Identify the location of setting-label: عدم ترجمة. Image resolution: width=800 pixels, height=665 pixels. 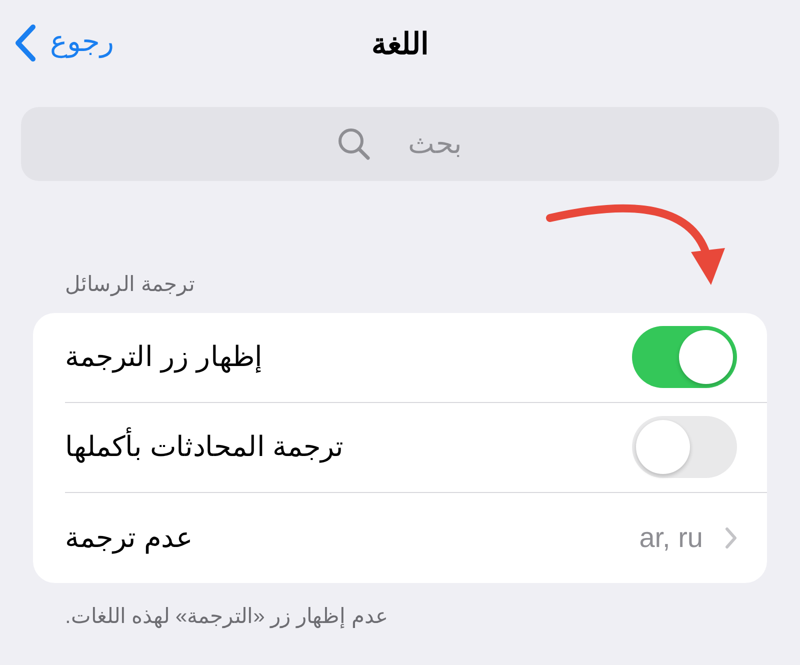
(129, 538).